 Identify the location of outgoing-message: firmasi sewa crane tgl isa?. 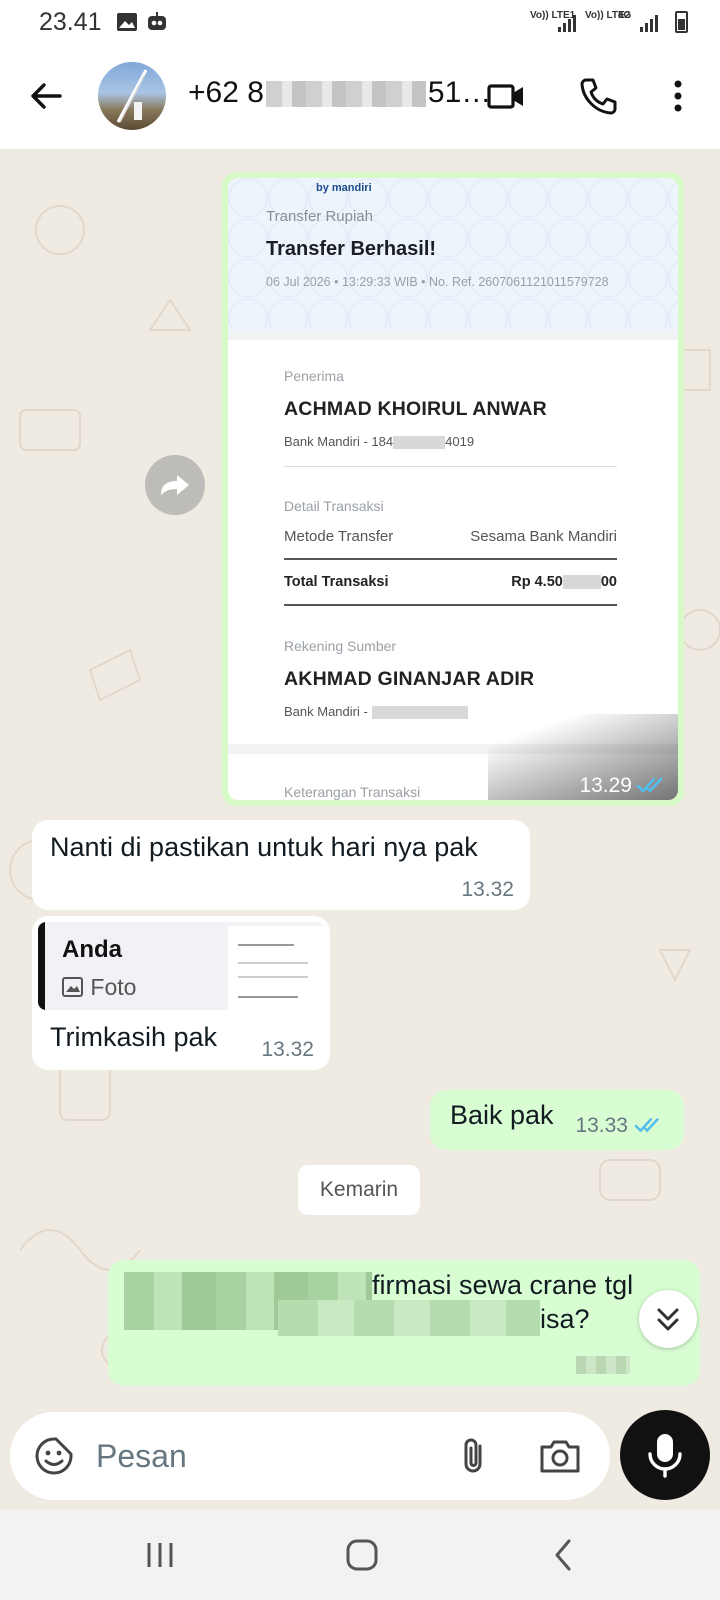
(404, 1323).